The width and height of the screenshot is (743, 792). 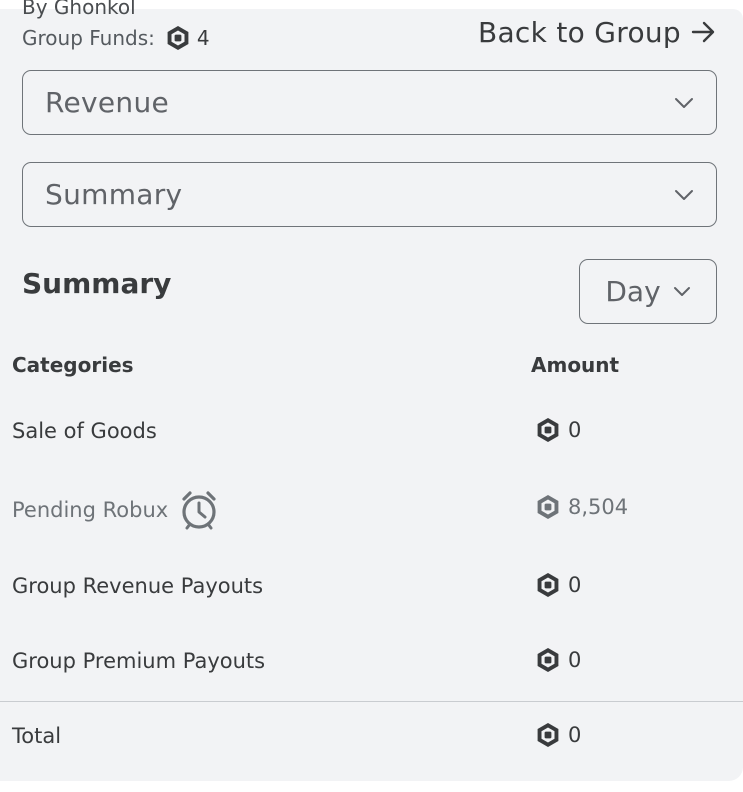 What do you see at coordinates (203, 38) in the screenshot?
I see `group-funds-value: 4` at bounding box center [203, 38].